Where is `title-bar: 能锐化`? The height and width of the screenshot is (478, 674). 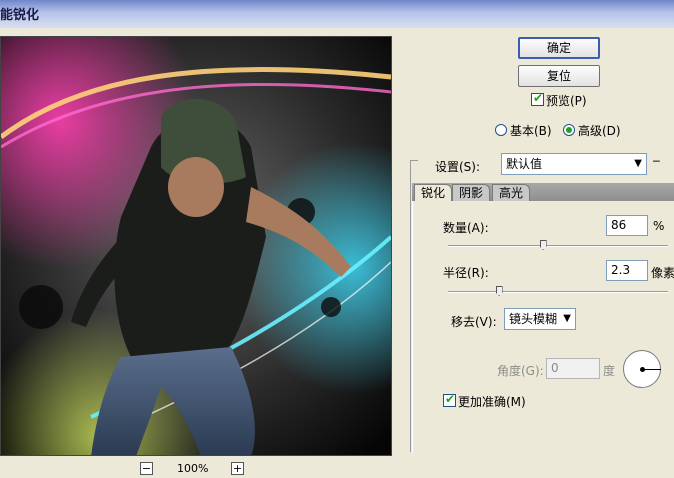
title-bar: 能锐化 is located at coordinates (337, 14).